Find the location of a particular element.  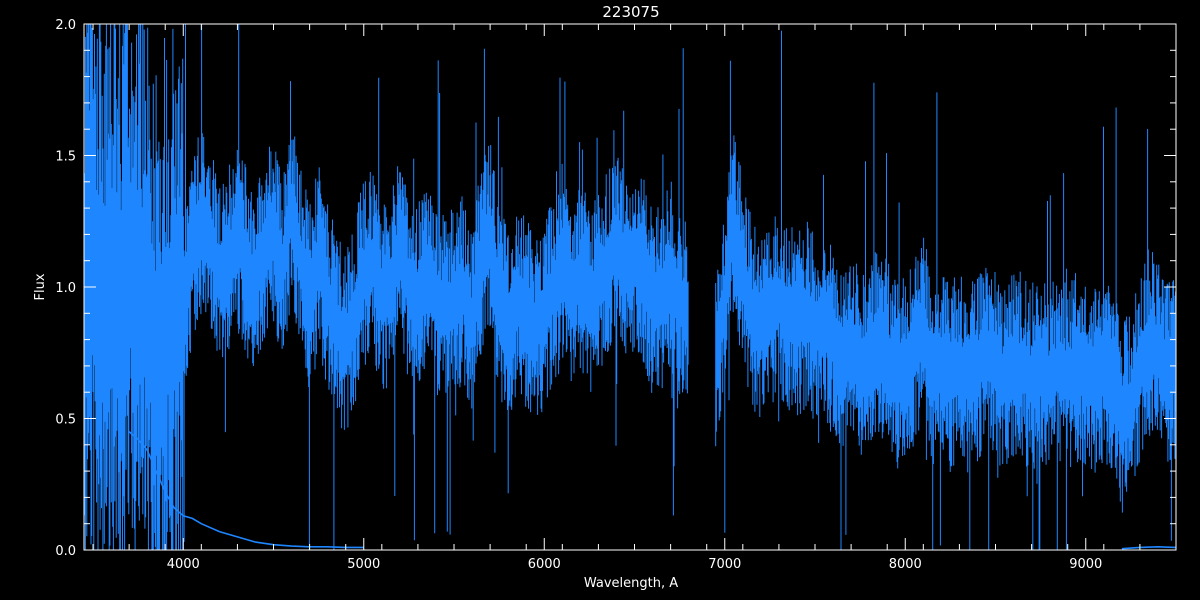

x-tick-label: 8000 is located at coordinates (905, 564).